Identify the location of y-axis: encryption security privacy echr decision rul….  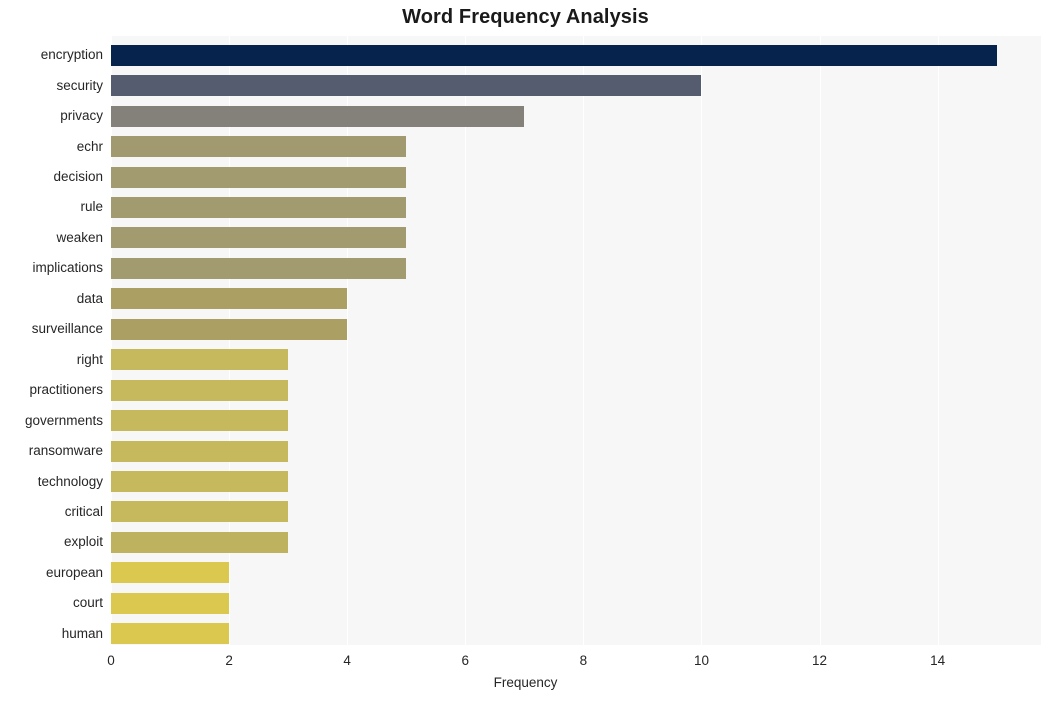
(51, 340).